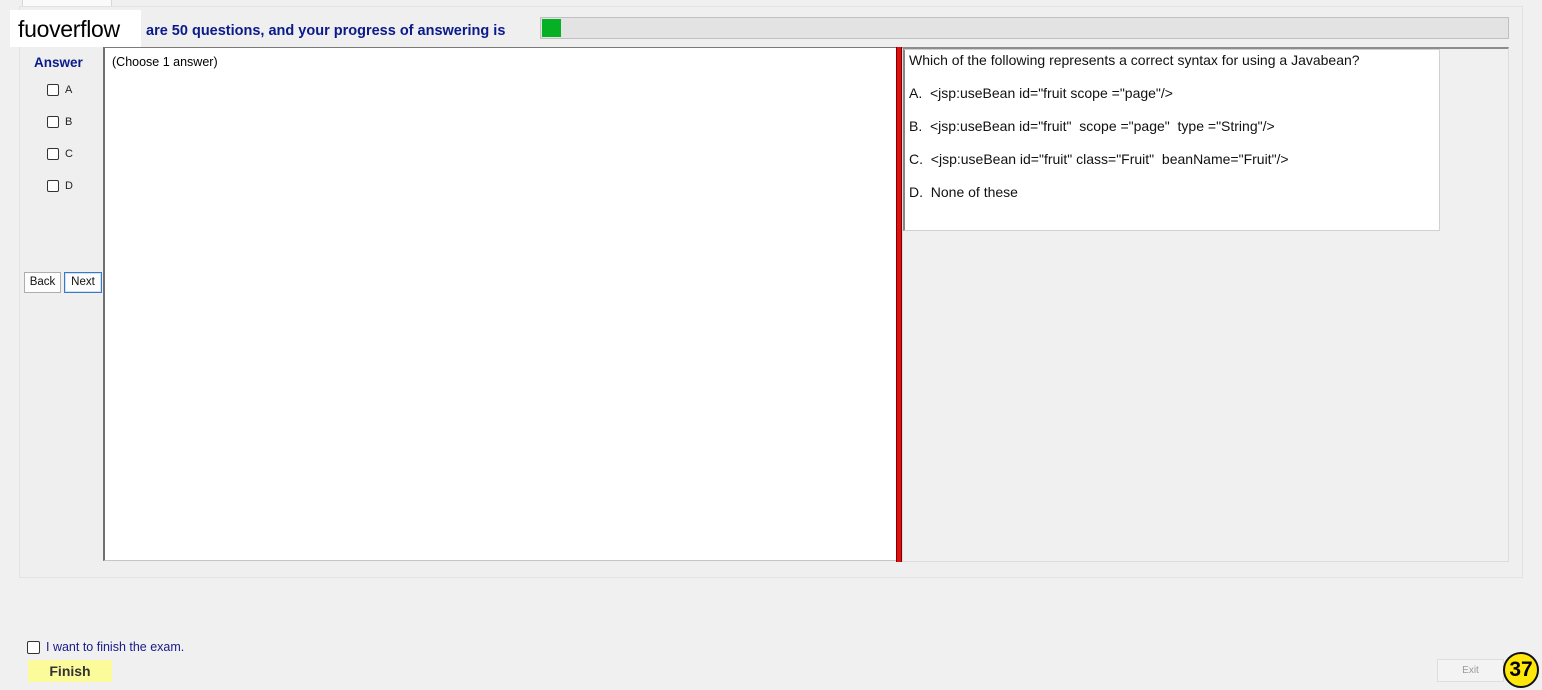 The image size is (1542, 690). I want to click on next-button: Next, so click(83, 282).